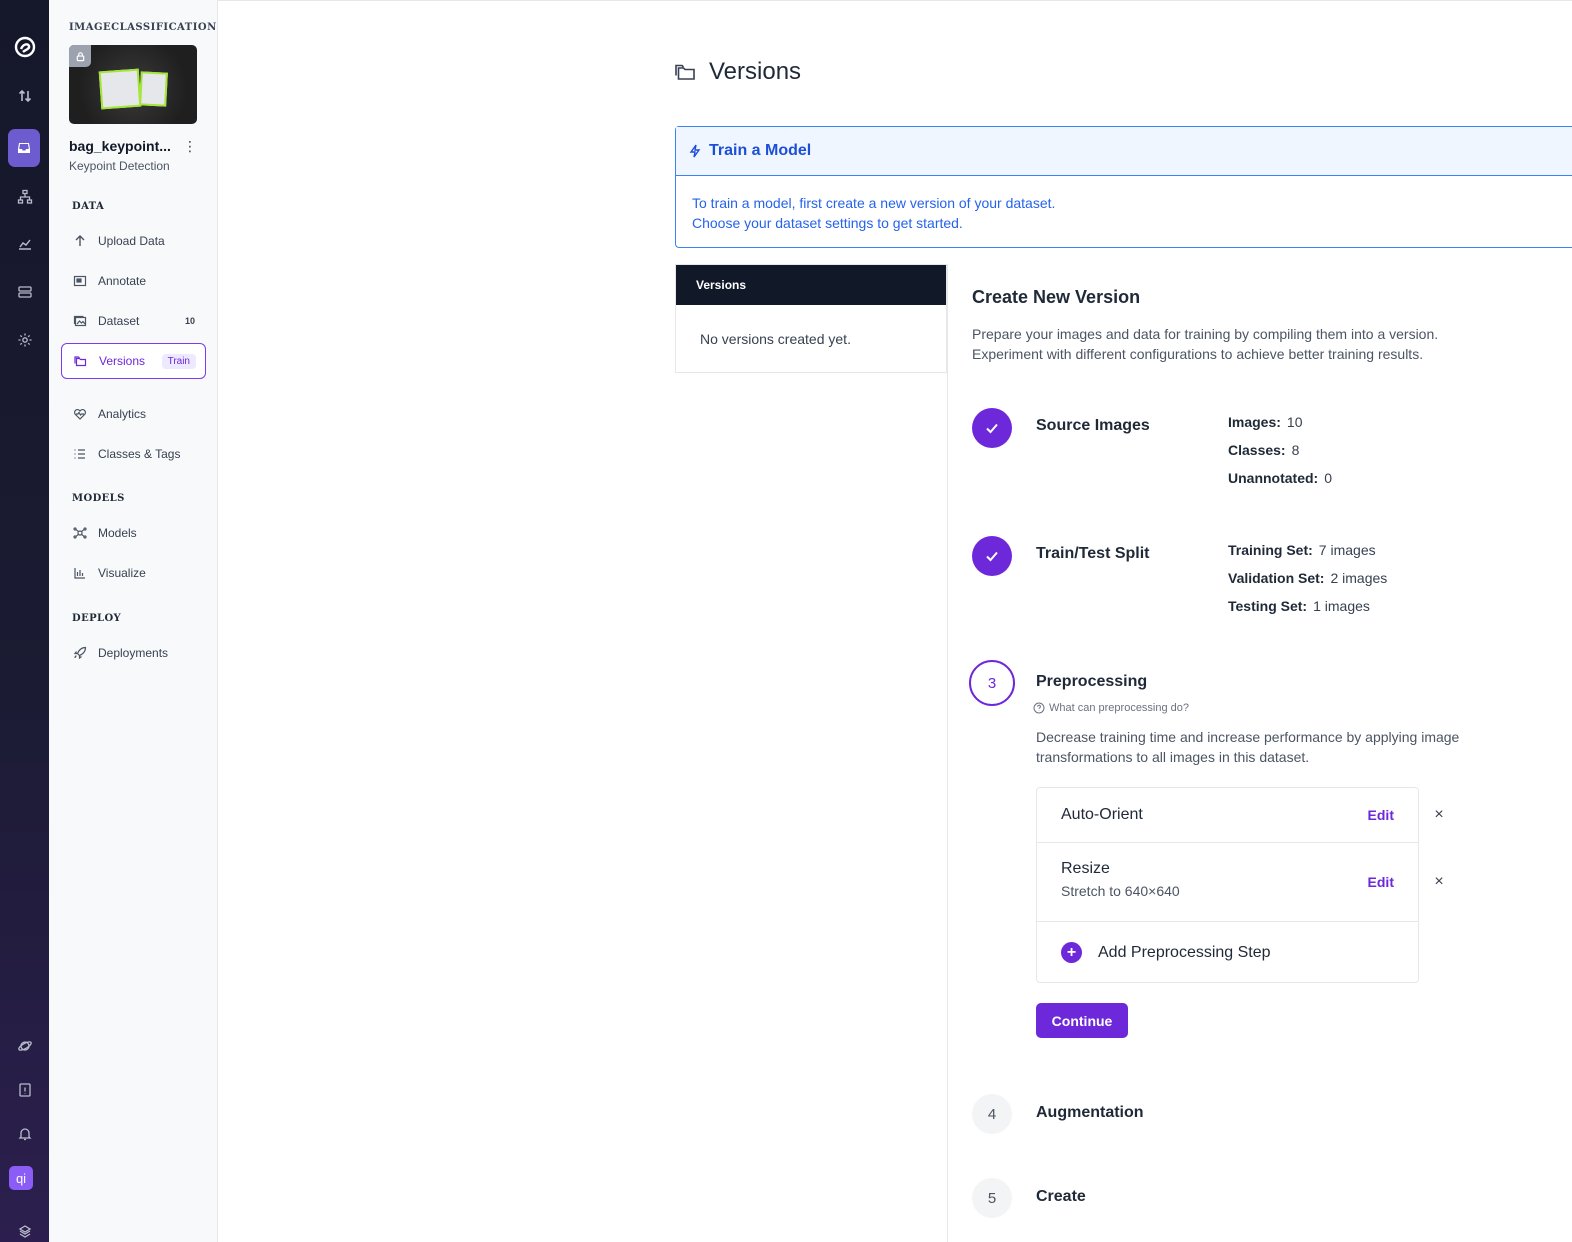  What do you see at coordinates (1381, 882) in the screenshot?
I see `edit-resize-button: Edit` at bounding box center [1381, 882].